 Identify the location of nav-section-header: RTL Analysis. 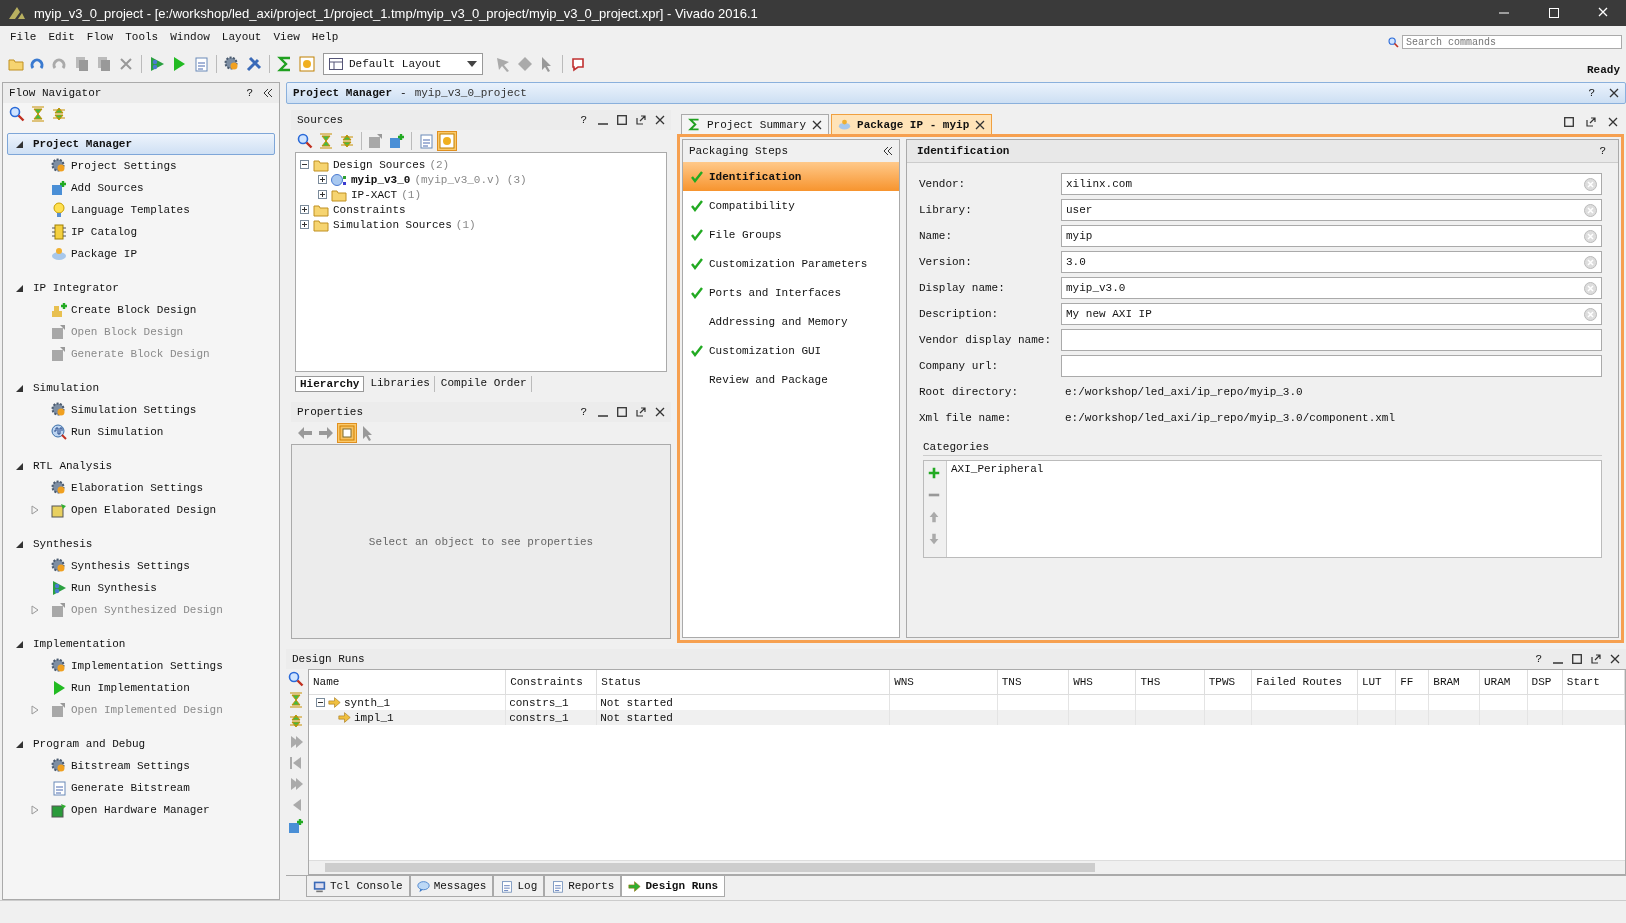
(141, 466).